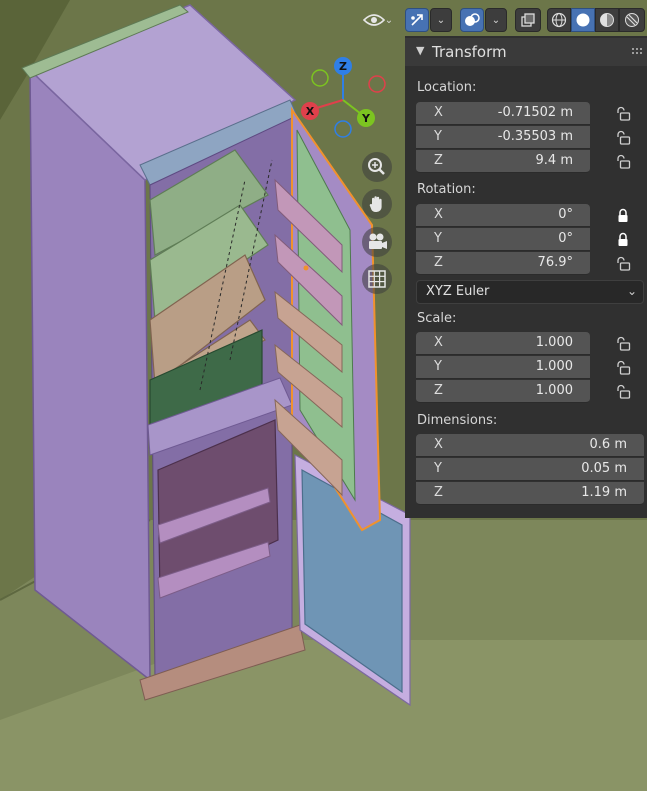 Image resolution: width=647 pixels, height=791 pixels. I want to click on zoom-button, so click(377, 167).